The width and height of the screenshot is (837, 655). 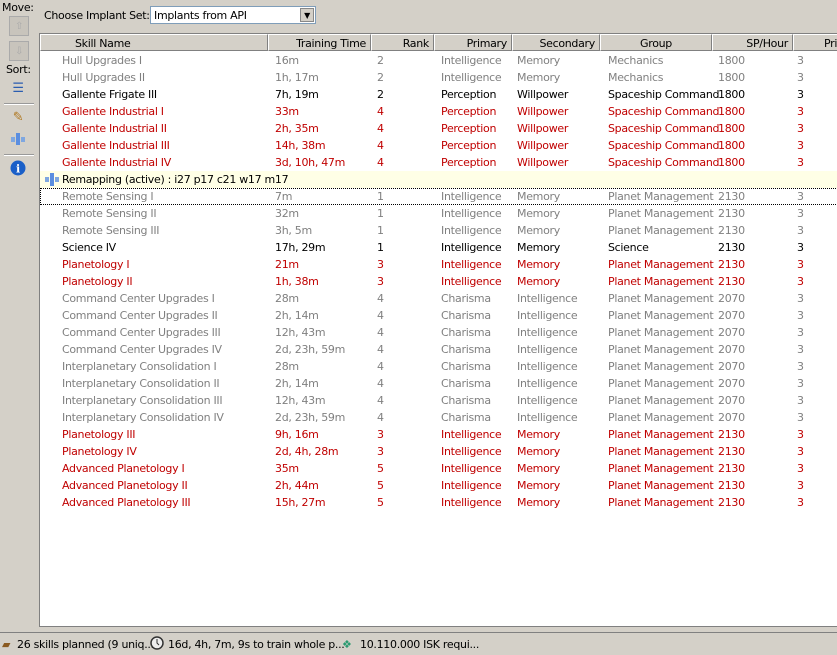 I want to click on move-label: Move:, so click(x=18, y=7).